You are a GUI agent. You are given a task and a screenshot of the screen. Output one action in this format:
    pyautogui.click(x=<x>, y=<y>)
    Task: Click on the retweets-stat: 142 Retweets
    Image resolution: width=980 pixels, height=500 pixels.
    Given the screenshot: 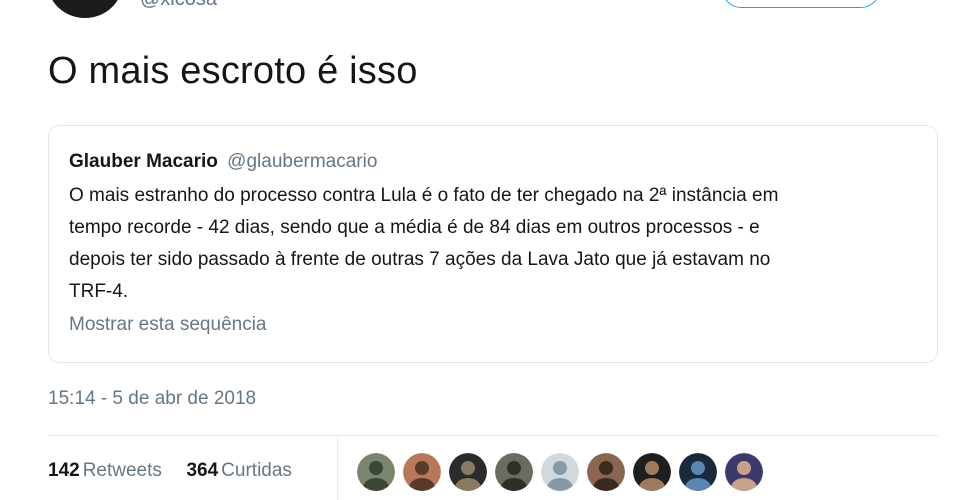 What is the action you would take?
    pyautogui.click(x=107, y=470)
    